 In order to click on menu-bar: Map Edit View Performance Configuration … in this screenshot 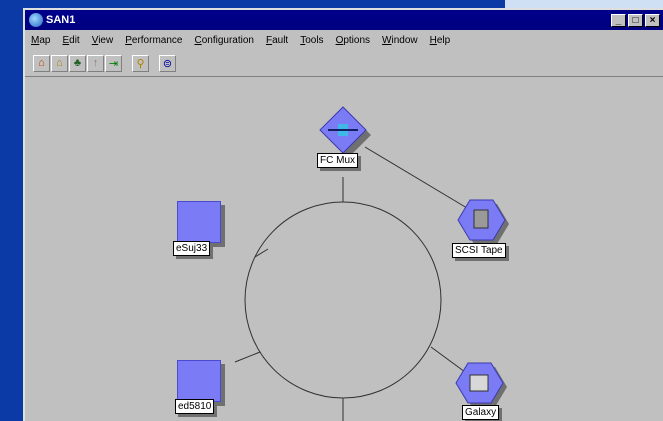, I will do `click(344, 40)`.